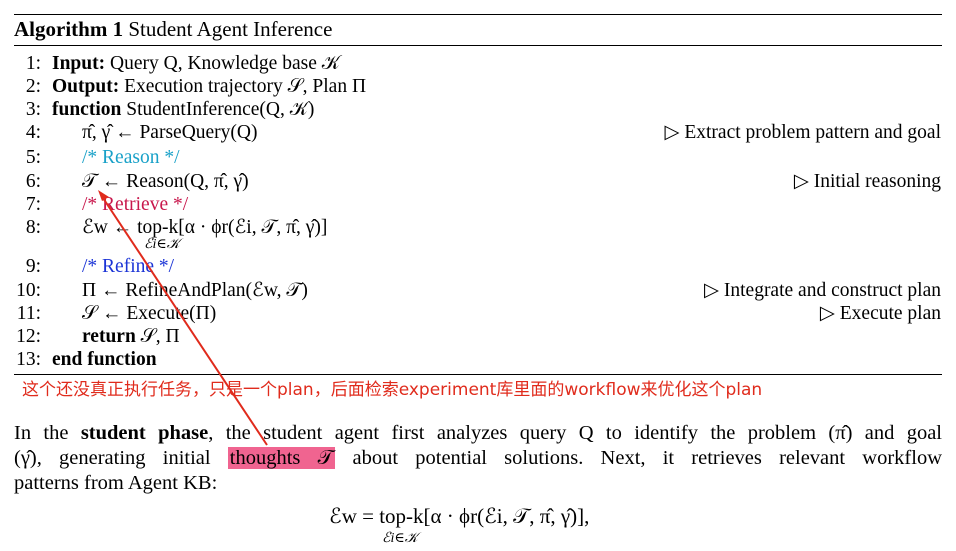 The image size is (956, 551). Describe the element at coordinates (149, 313) in the screenshot. I see `line-code: 𝒮 ← Execute(Π)` at that location.